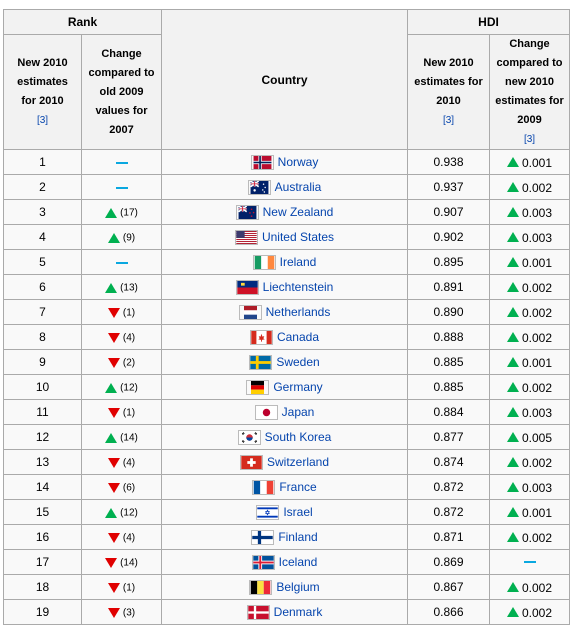 The width and height of the screenshot is (576, 625). Describe the element at coordinates (121, 237) in the screenshot. I see `rank-change-cell: (9)` at that location.